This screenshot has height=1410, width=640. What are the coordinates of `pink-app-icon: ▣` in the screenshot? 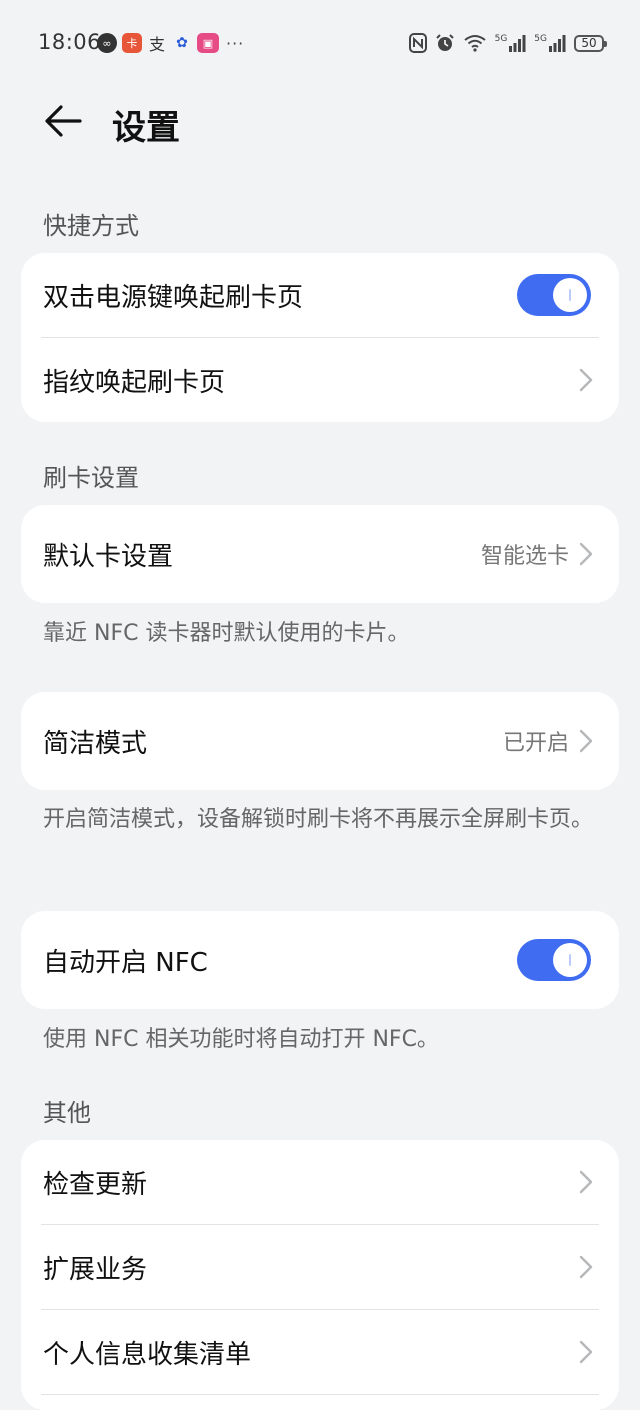 It's located at (208, 43).